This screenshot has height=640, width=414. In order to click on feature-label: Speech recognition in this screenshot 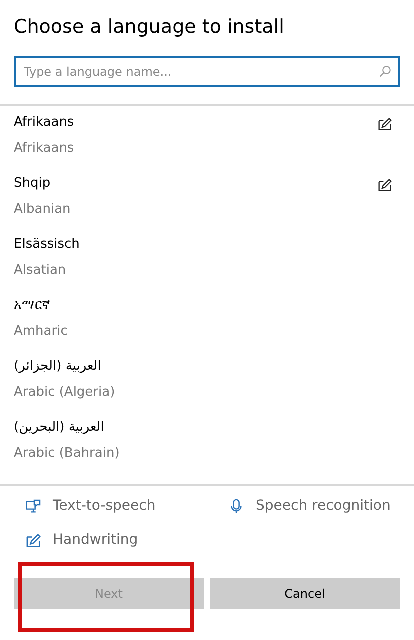, I will do `click(323, 506)`.